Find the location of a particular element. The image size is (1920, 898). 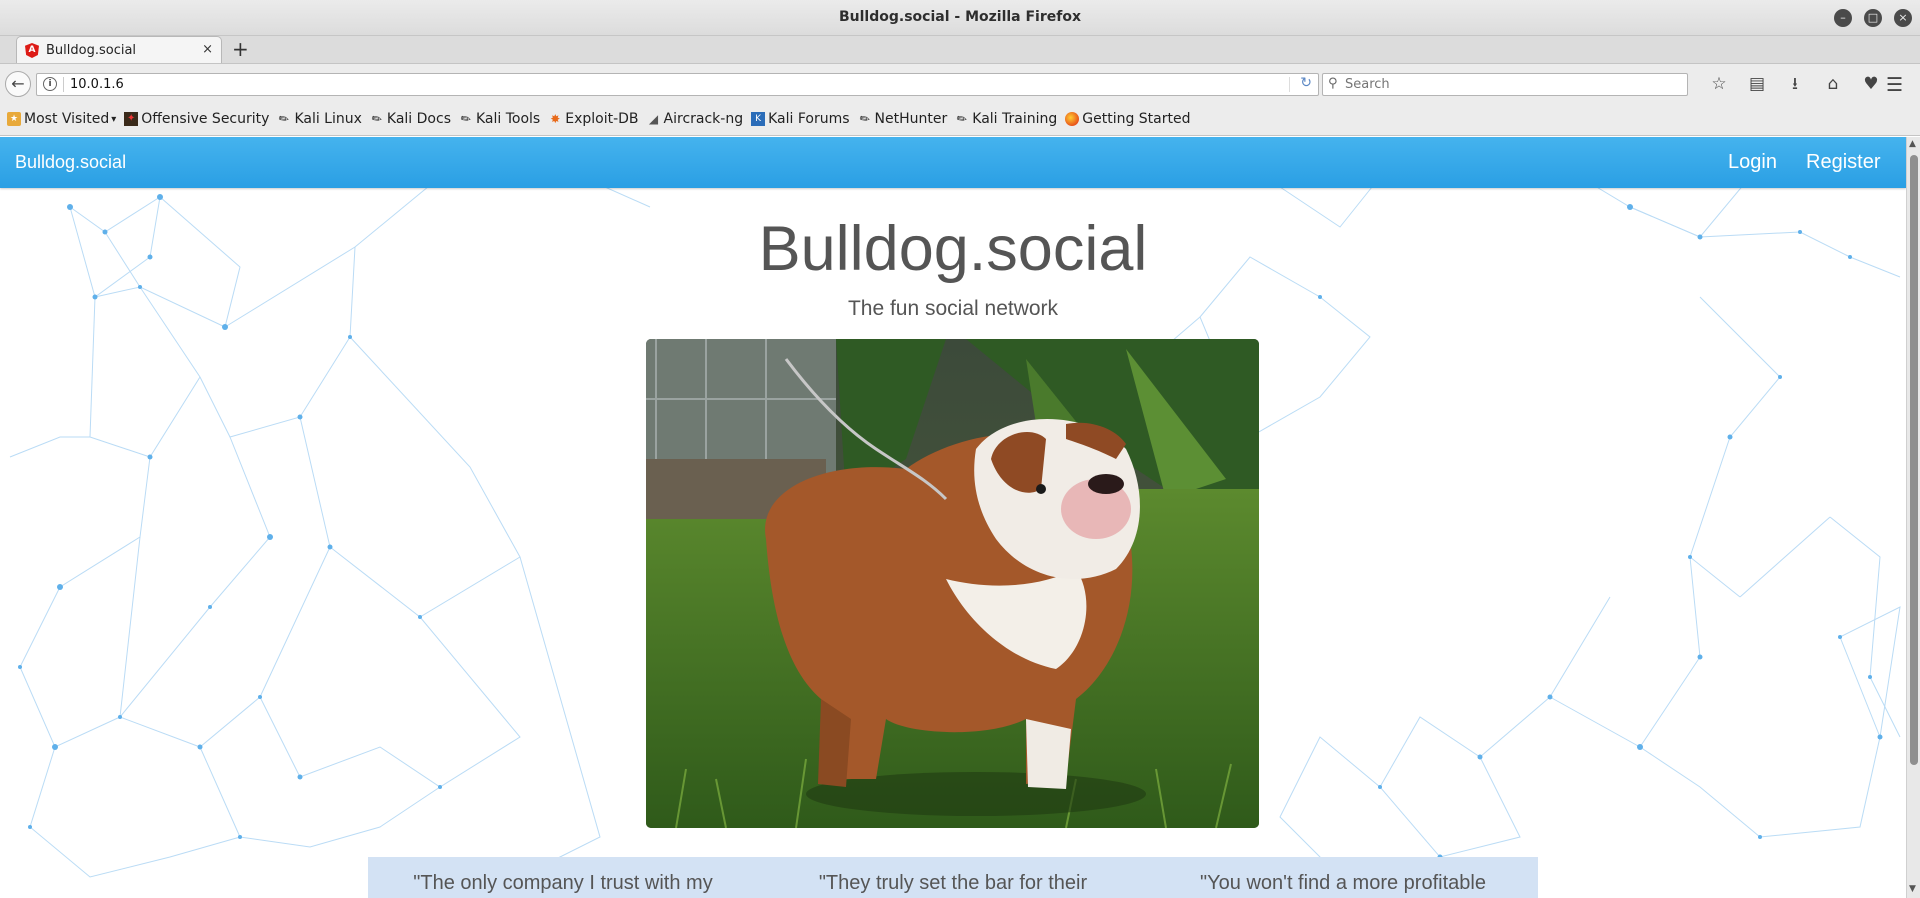

back-arrow-icon: ← is located at coordinates (18, 84).